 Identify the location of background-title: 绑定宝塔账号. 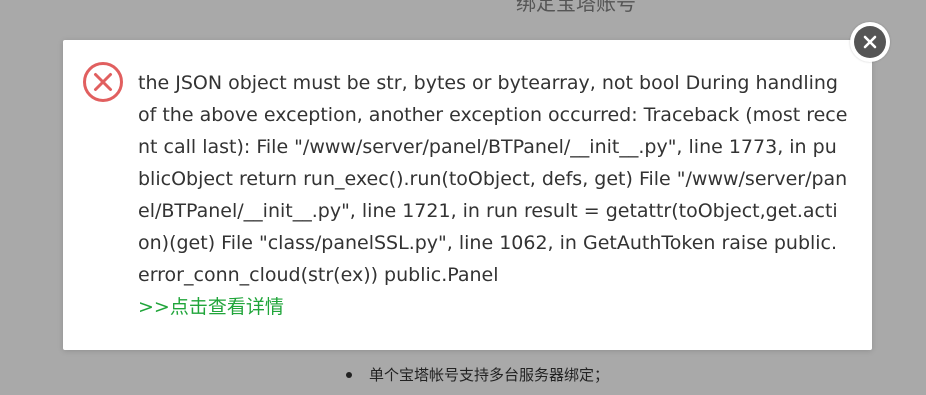
(576, 7).